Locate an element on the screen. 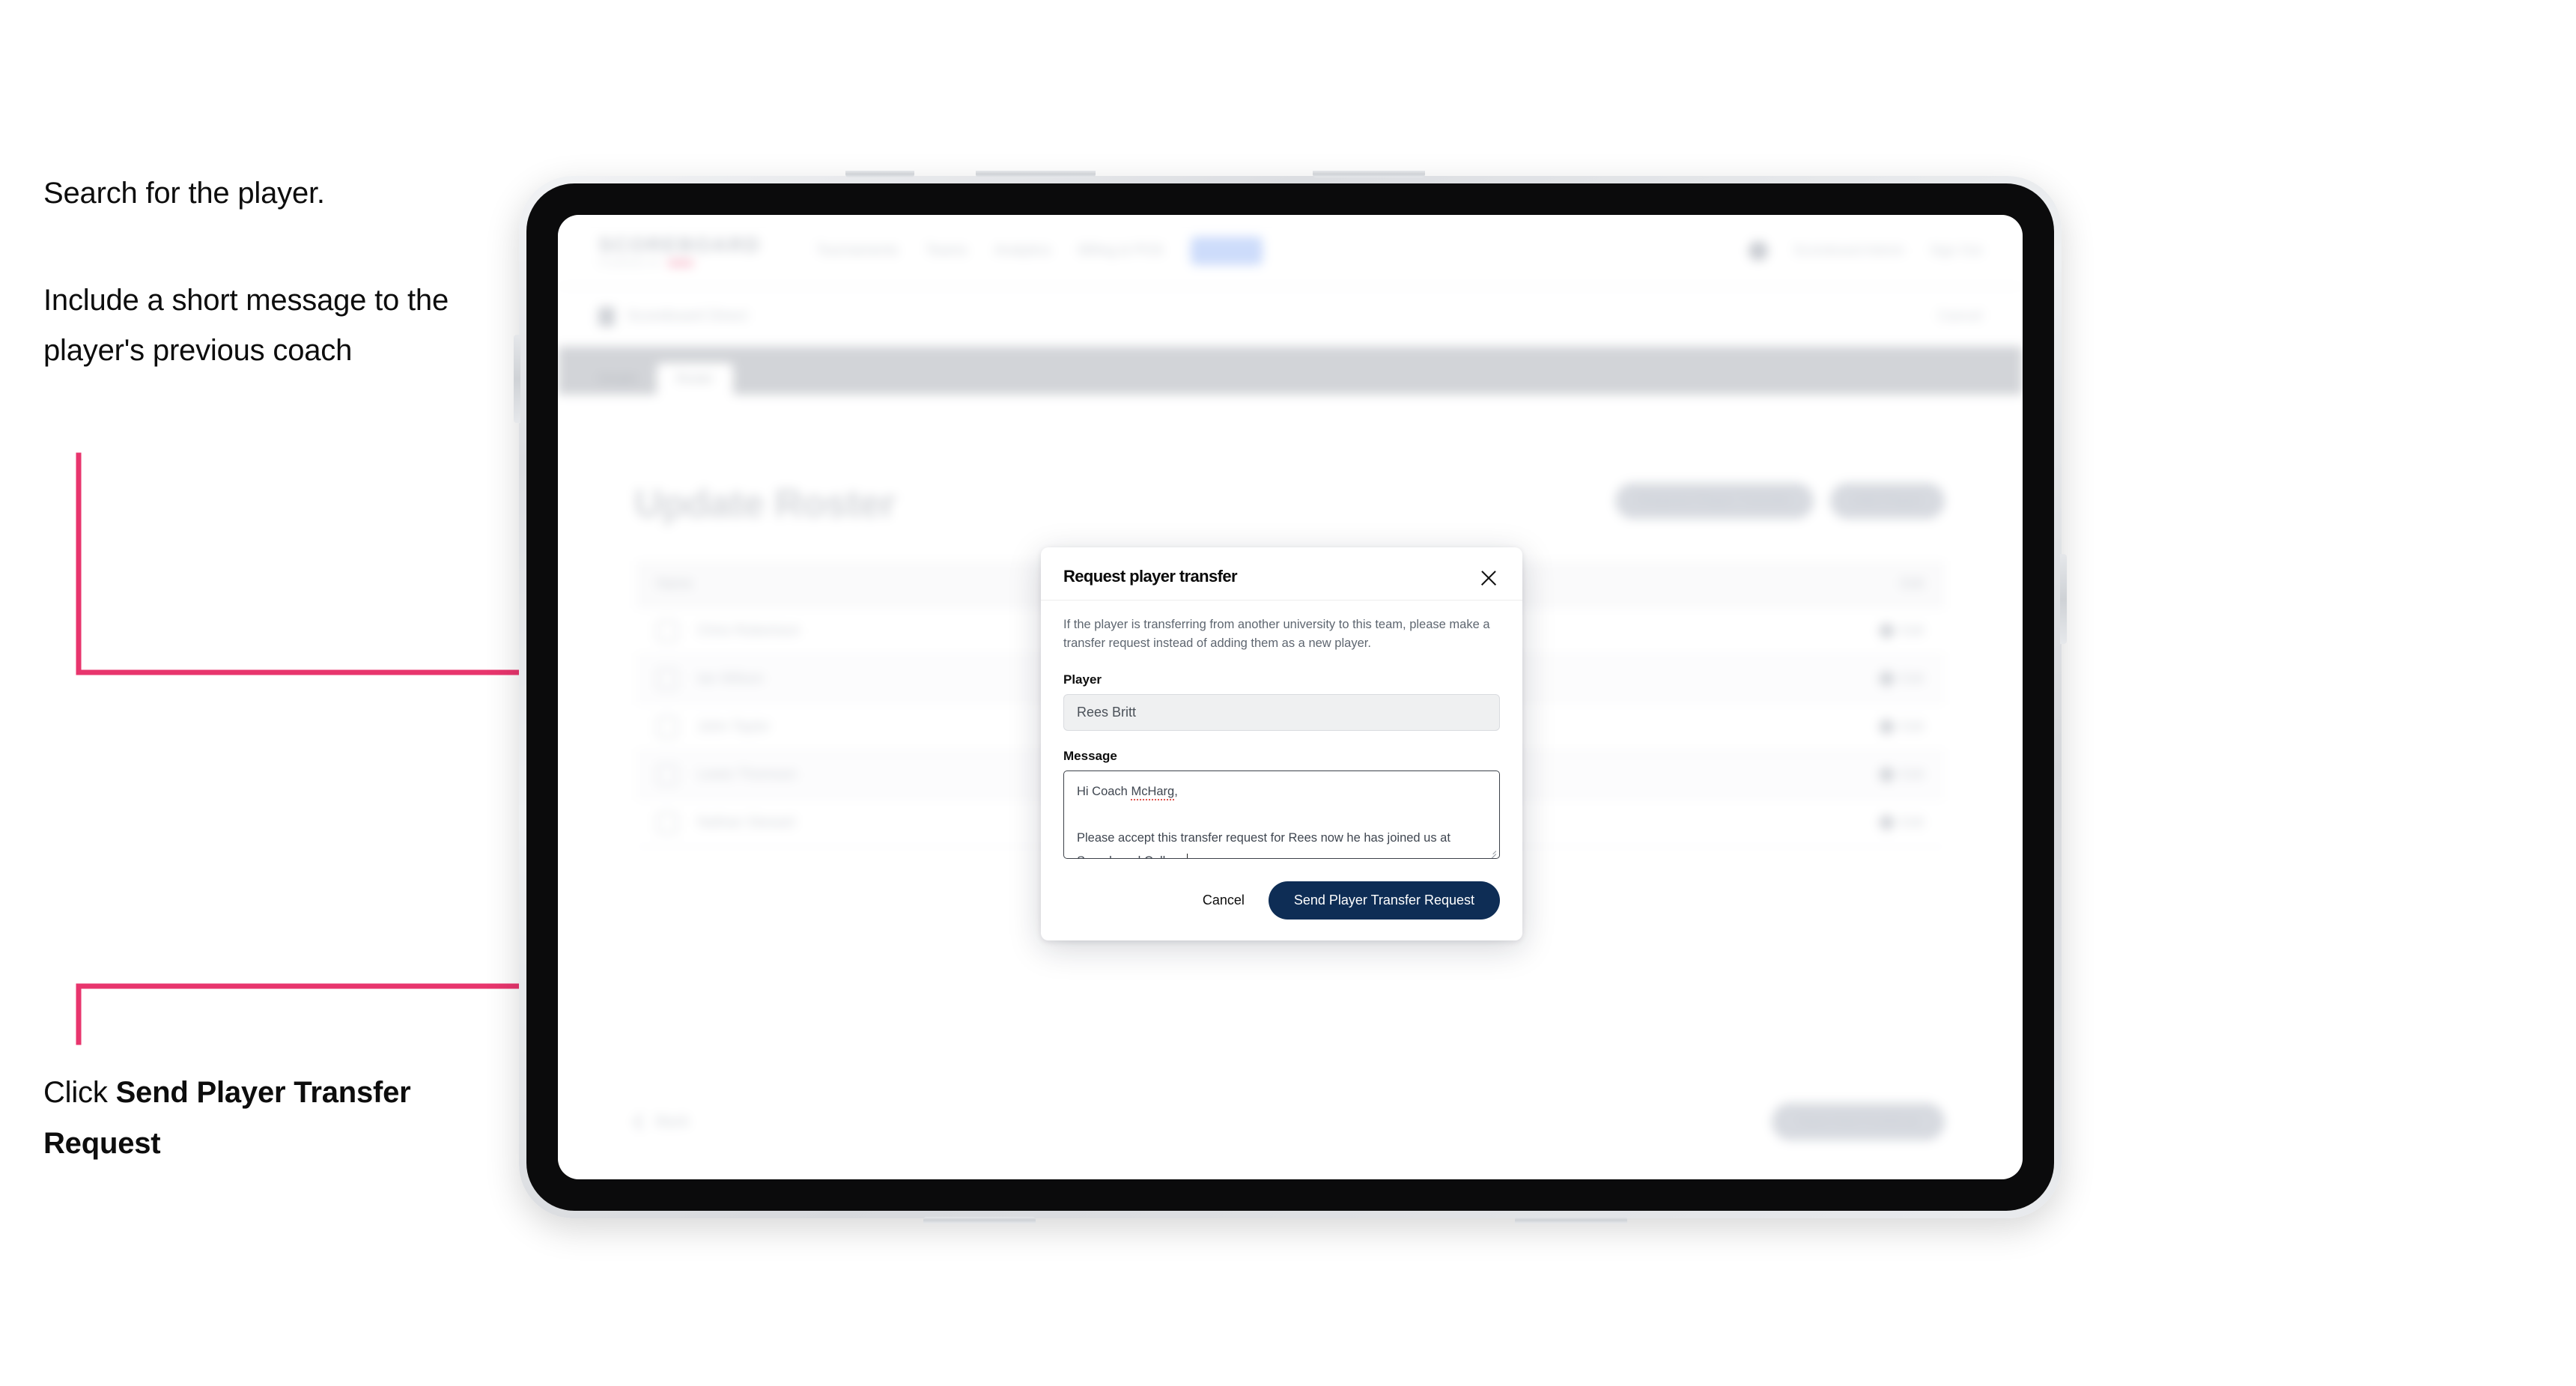 The width and height of the screenshot is (2576, 1386). modal-actions: Cancel Send Player Transfer Request is located at coordinates (1281, 903).